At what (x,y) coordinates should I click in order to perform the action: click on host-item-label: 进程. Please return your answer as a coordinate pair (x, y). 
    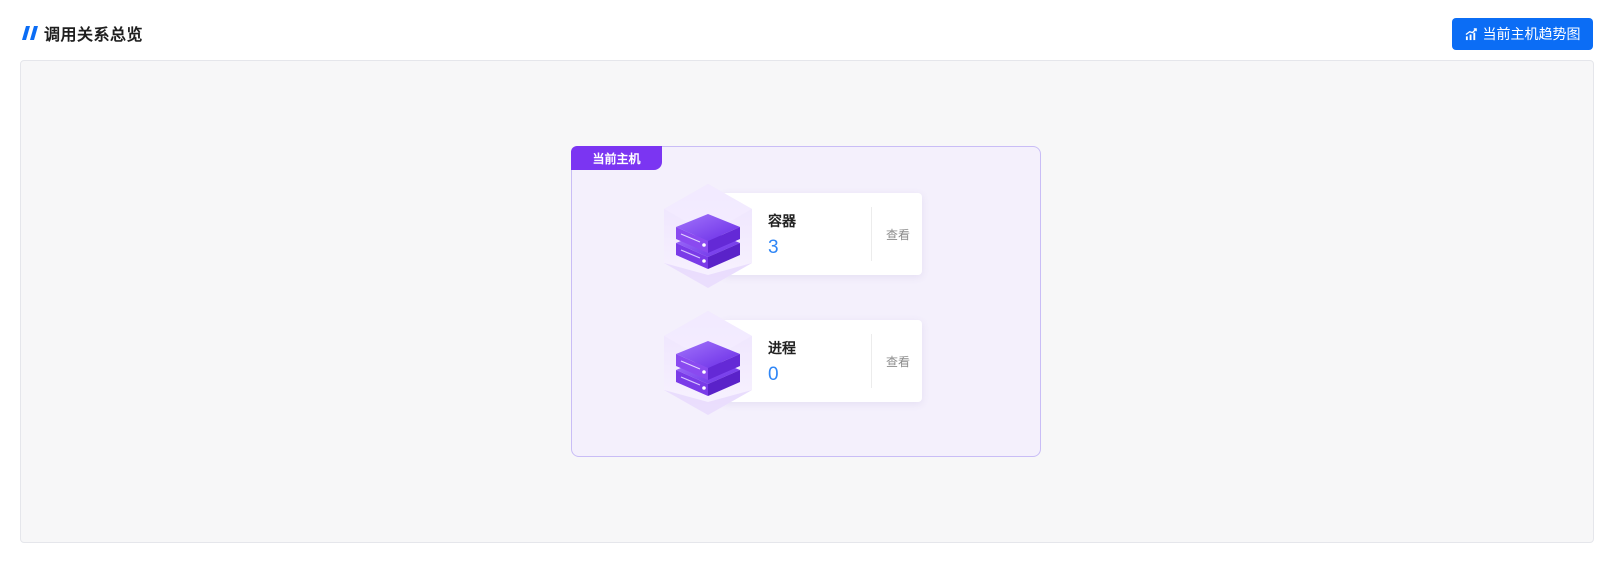
    Looking at the image, I should click on (782, 348).